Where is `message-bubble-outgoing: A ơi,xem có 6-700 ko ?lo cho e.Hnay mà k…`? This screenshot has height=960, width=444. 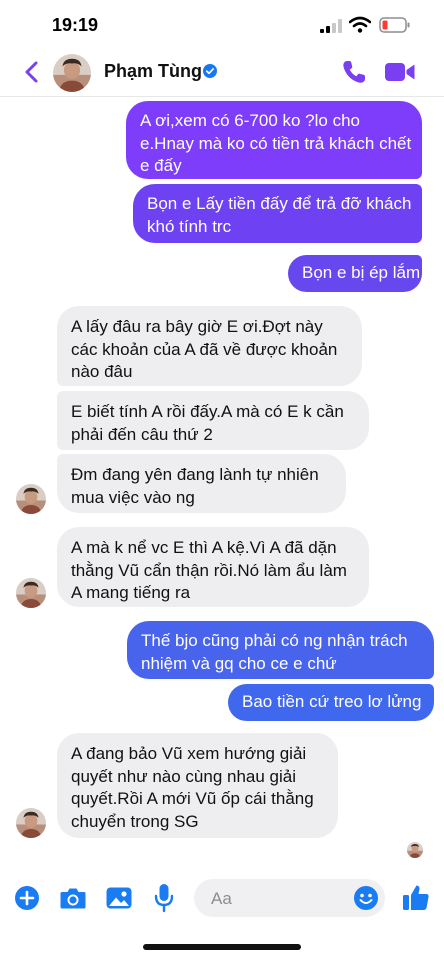 message-bubble-outgoing: A ơi,xem có 6-700 ko ?lo cho e.Hnay mà k… is located at coordinates (274, 140).